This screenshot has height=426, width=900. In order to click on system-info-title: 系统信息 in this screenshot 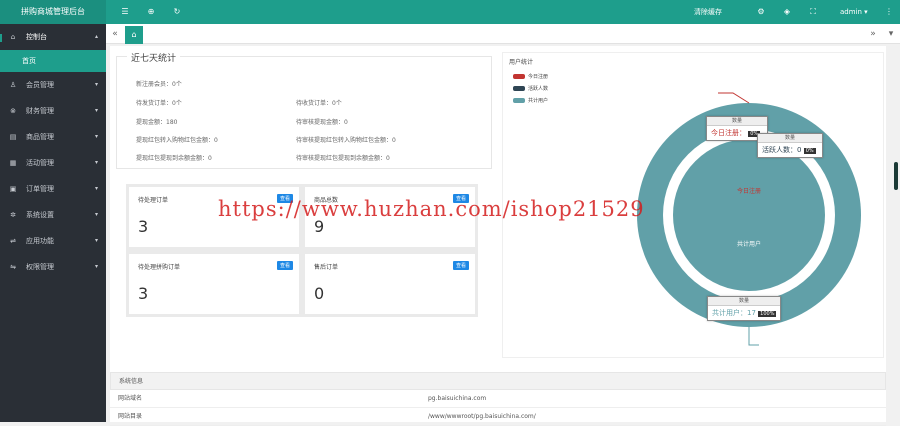, I will do `click(498, 381)`.